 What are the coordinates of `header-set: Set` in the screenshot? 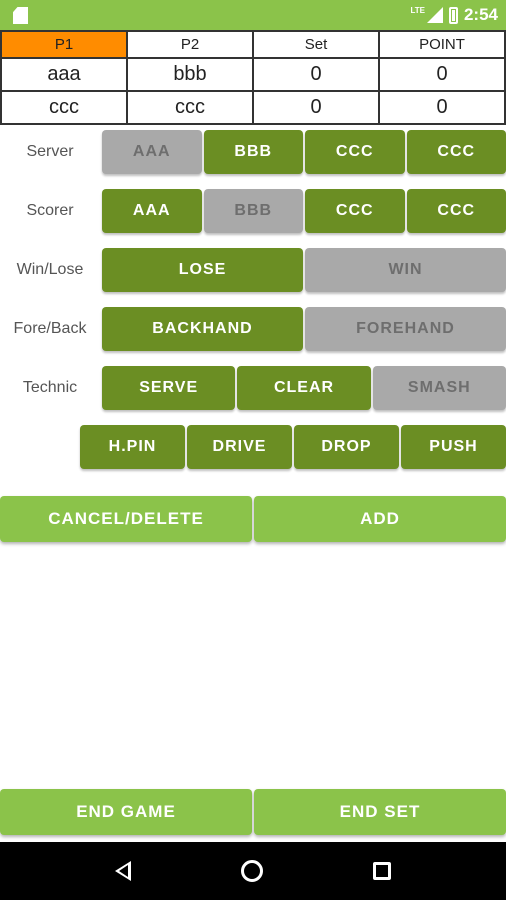 It's located at (316, 44).